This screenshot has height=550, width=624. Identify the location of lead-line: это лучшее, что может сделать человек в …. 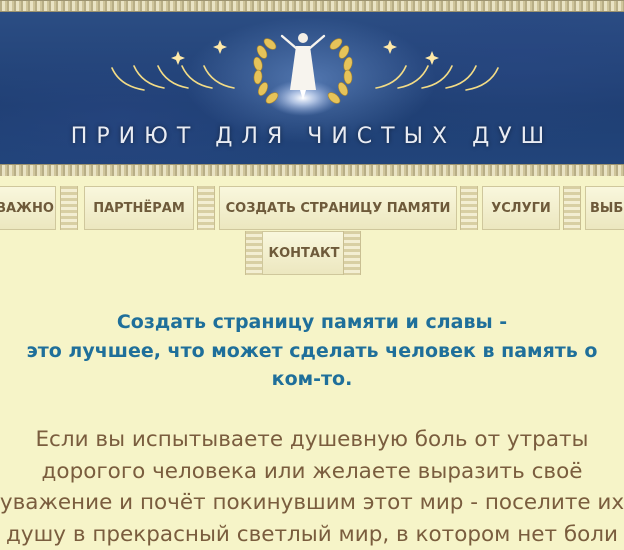
(312, 351).